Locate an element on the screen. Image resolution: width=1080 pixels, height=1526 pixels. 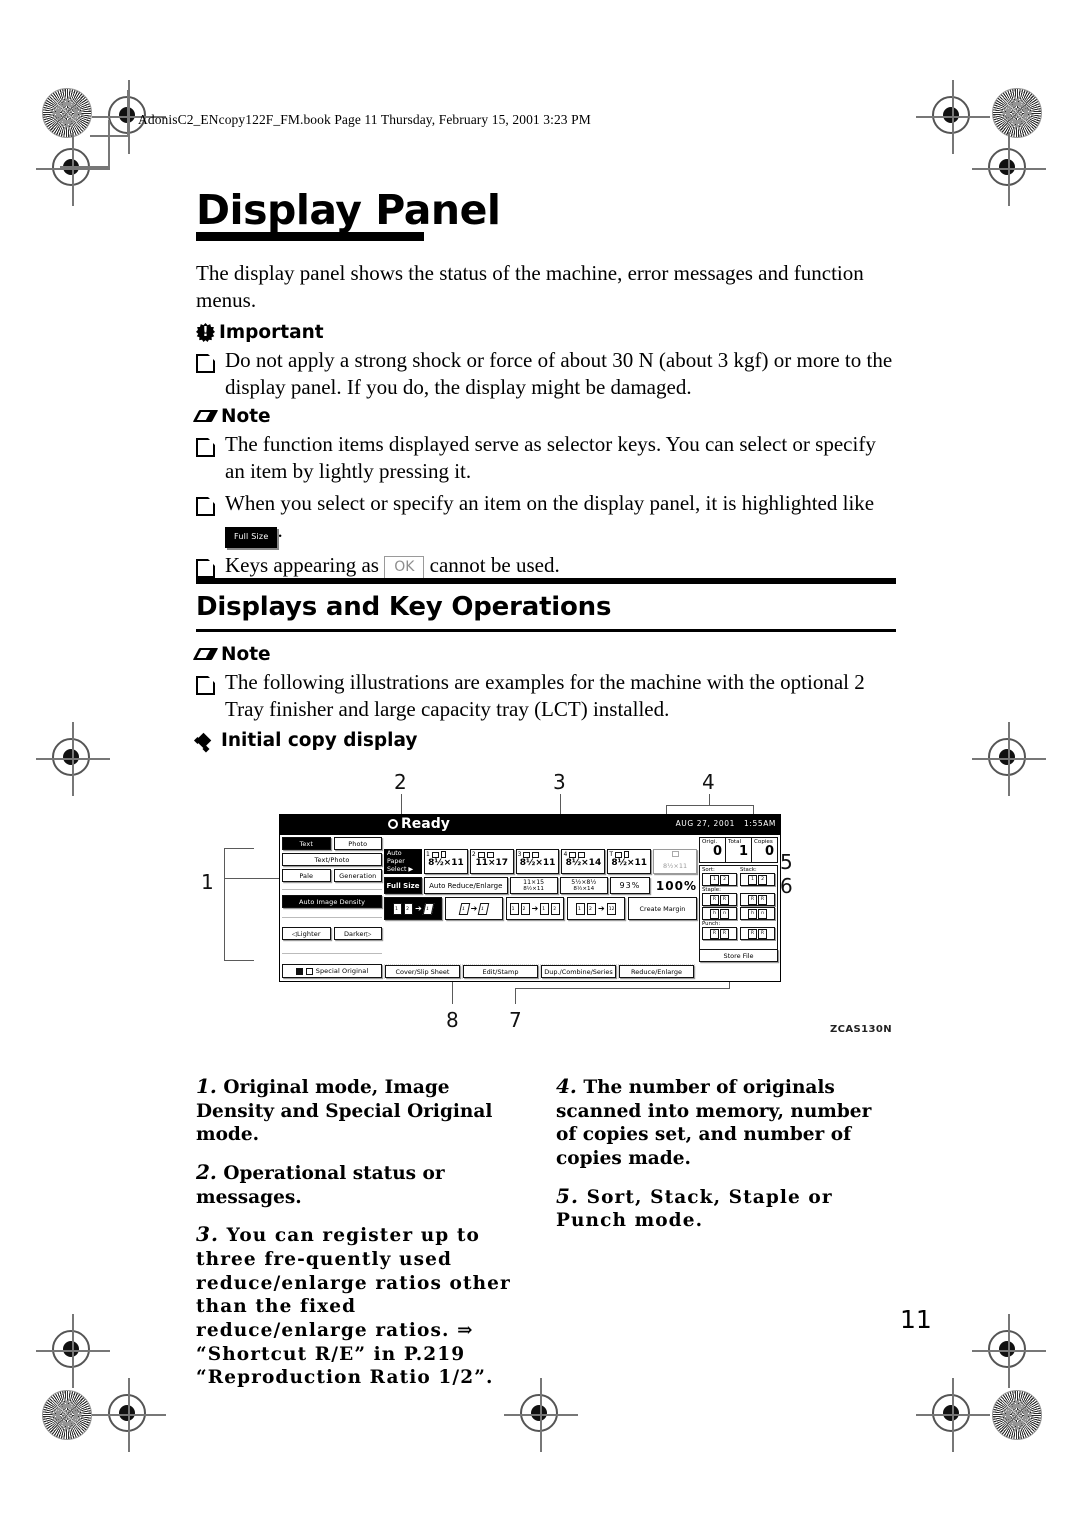
auto-image-density-button: Auto Image Density is located at coordinates (332, 901).